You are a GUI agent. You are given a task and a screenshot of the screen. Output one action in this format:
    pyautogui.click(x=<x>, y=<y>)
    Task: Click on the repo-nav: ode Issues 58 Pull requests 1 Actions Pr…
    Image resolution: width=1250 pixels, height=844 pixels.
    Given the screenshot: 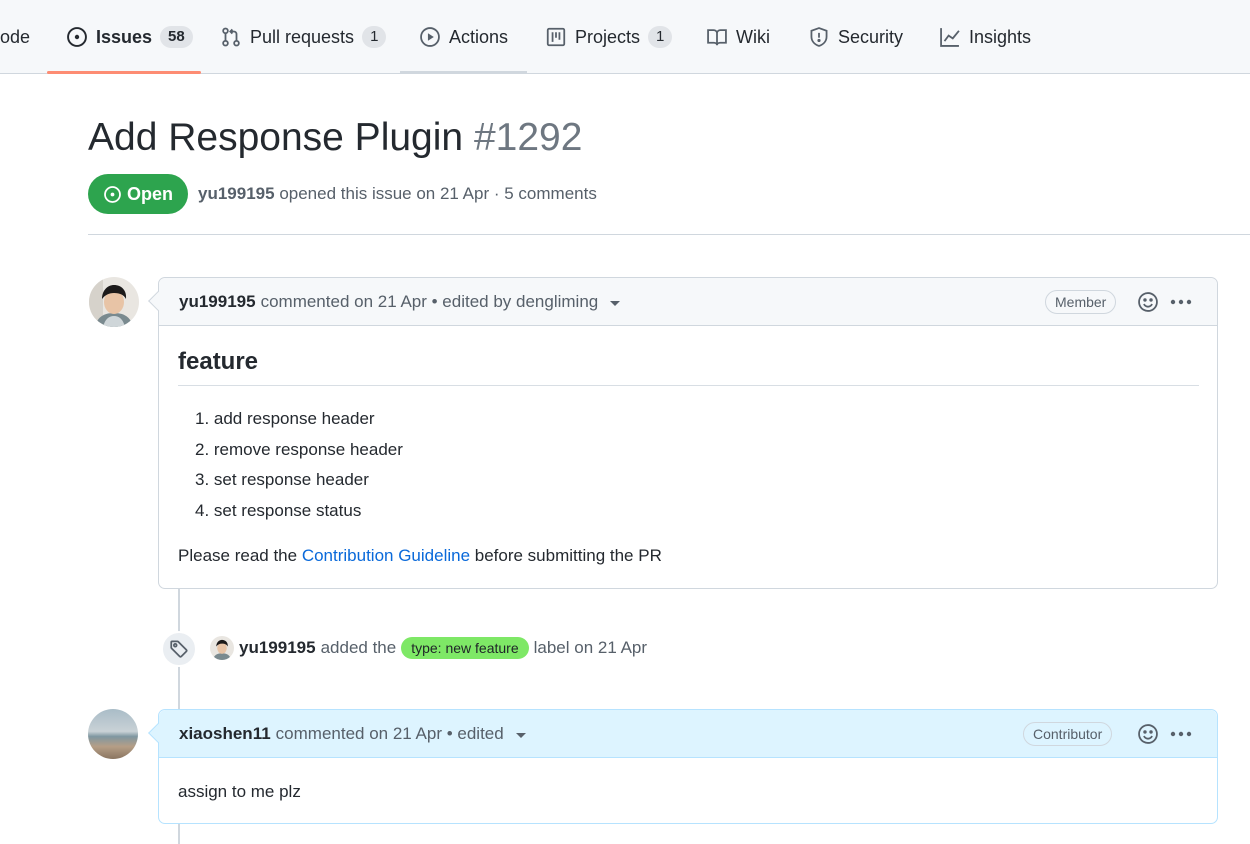 What is the action you would take?
    pyautogui.click(x=625, y=37)
    